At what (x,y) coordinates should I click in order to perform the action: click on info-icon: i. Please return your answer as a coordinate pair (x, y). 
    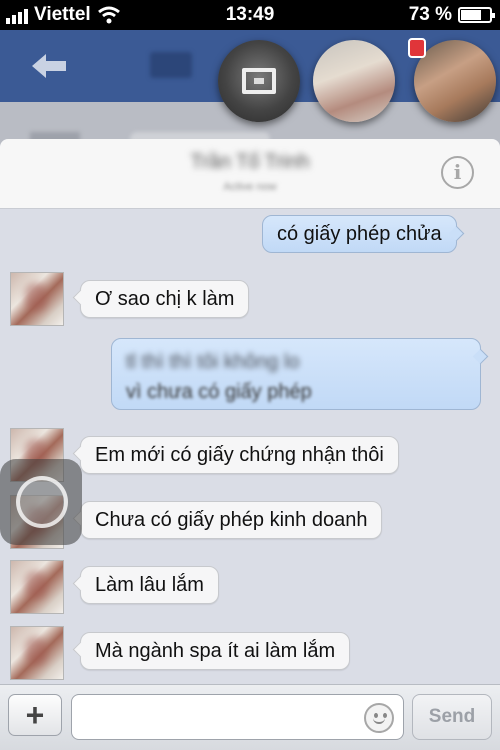
    Looking at the image, I should click on (457, 172).